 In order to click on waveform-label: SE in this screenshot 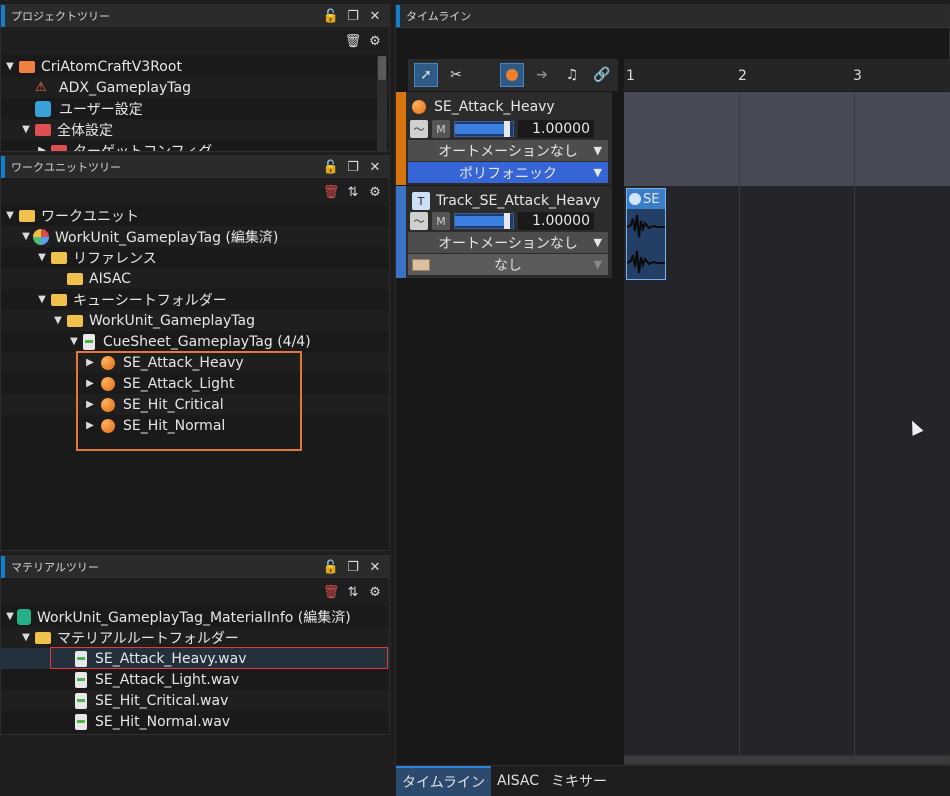, I will do `click(651, 199)`.